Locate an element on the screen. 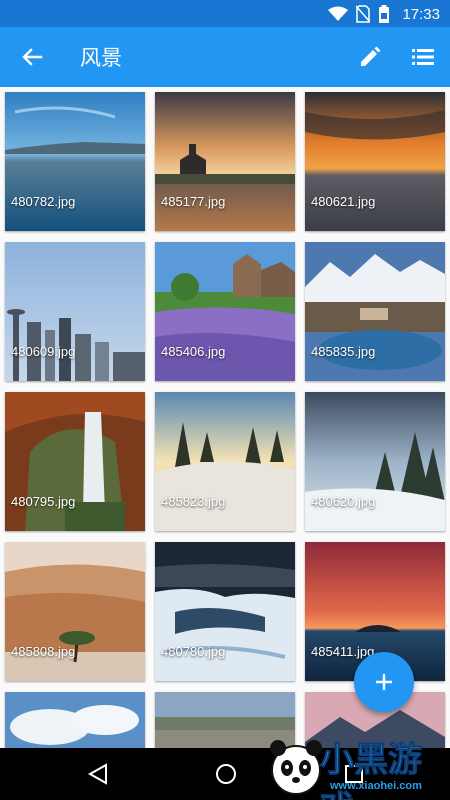 This screenshot has height=800, width=450. image-filename: 485808.jpg is located at coordinates (43, 651).